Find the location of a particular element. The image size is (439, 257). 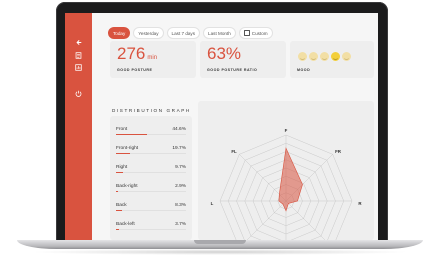

distribution-percent: 2.9% is located at coordinates (180, 186).